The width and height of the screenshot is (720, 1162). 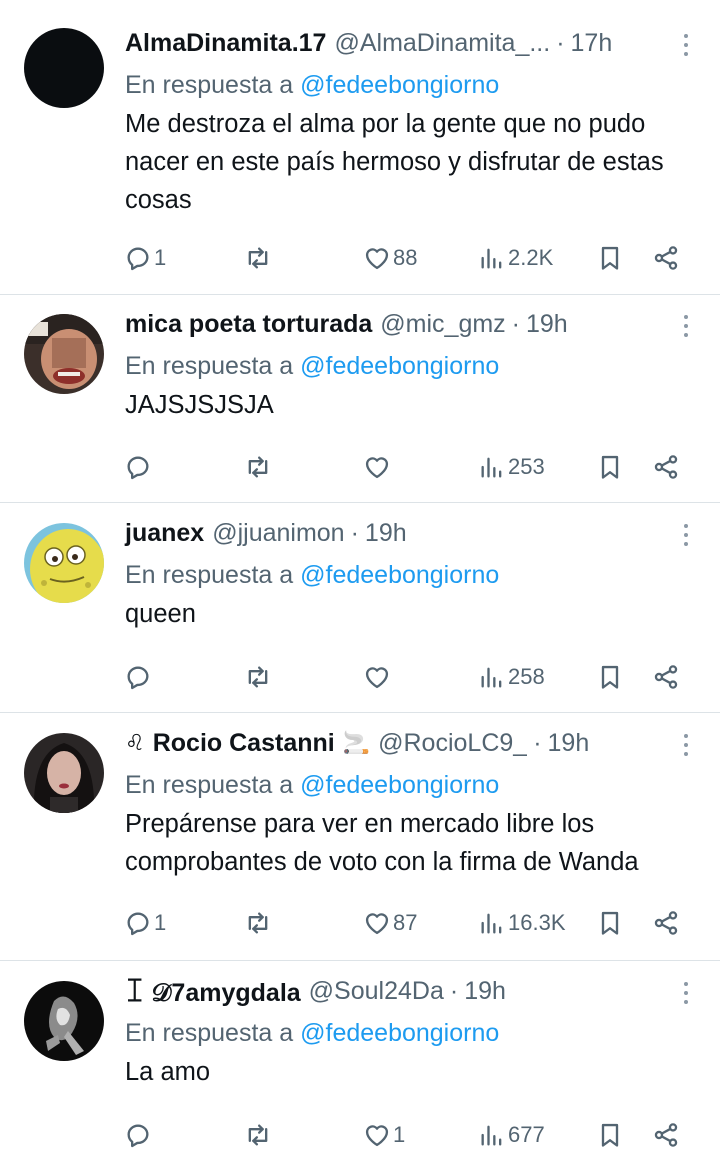 What do you see at coordinates (592, 43) in the screenshot?
I see `timestamp: 17h` at bounding box center [592, 43].